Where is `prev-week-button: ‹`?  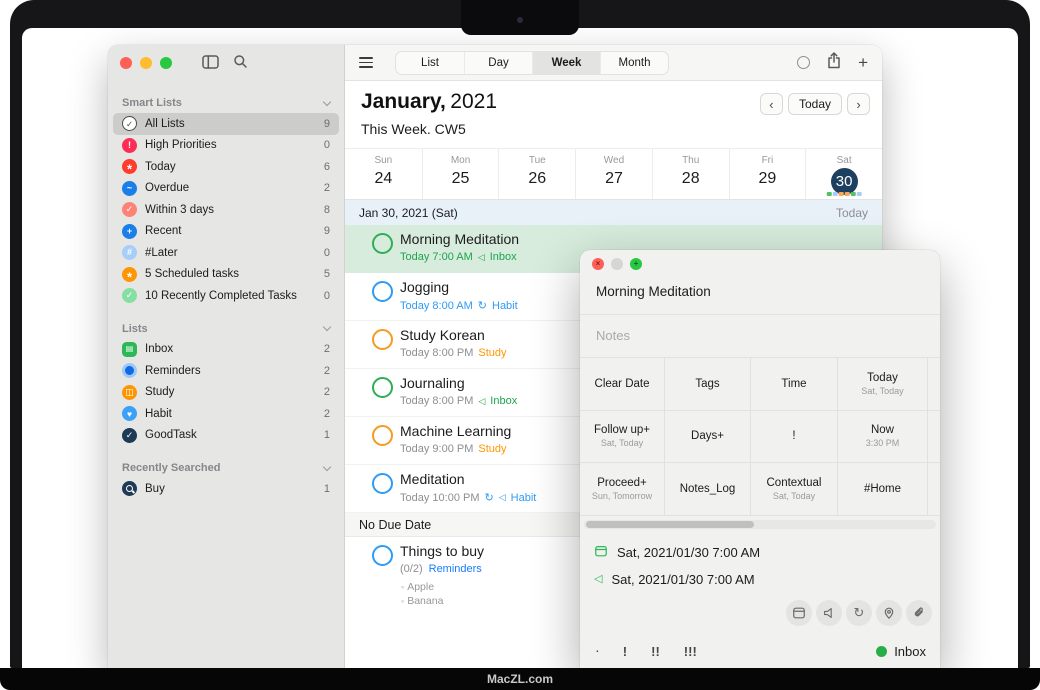 prev-week-button: ‹ is located at coordinates (771, 104).